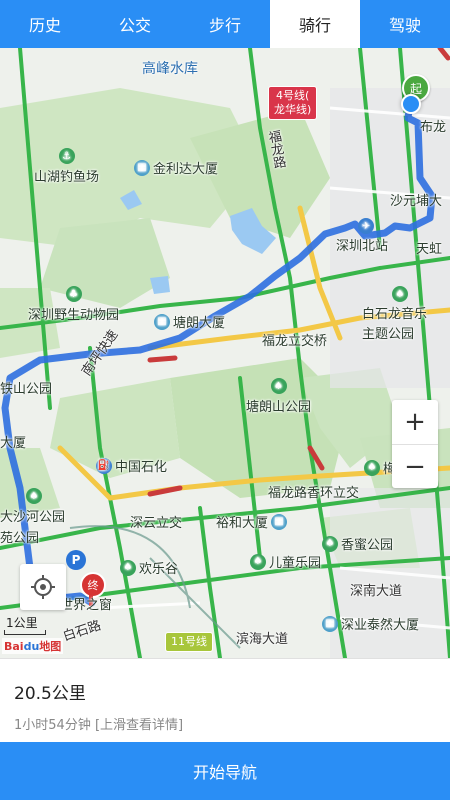 The height and width of the screenshot is (800, 450). I want to click on current-location-icon, so click(411, 104).